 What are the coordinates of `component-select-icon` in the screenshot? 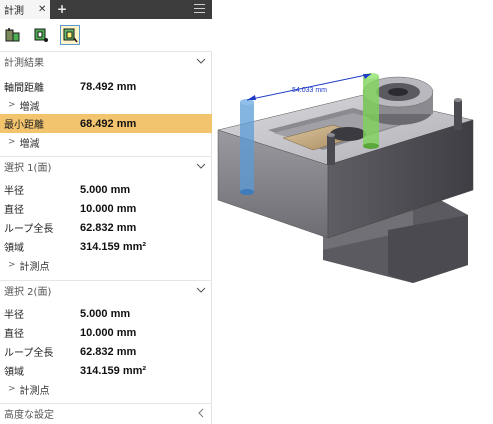 It's located at (12, 35).